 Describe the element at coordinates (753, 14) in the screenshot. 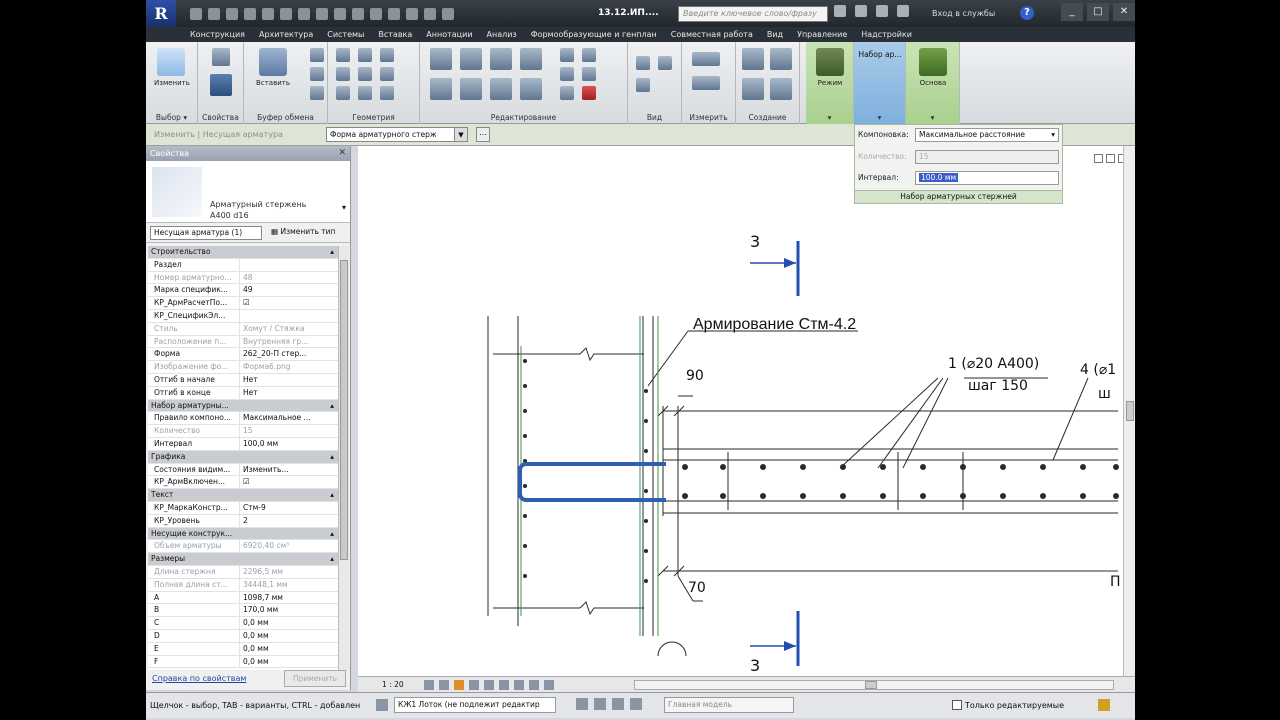

I see `search-input: Введите ключевое слово/фразу` at that location.